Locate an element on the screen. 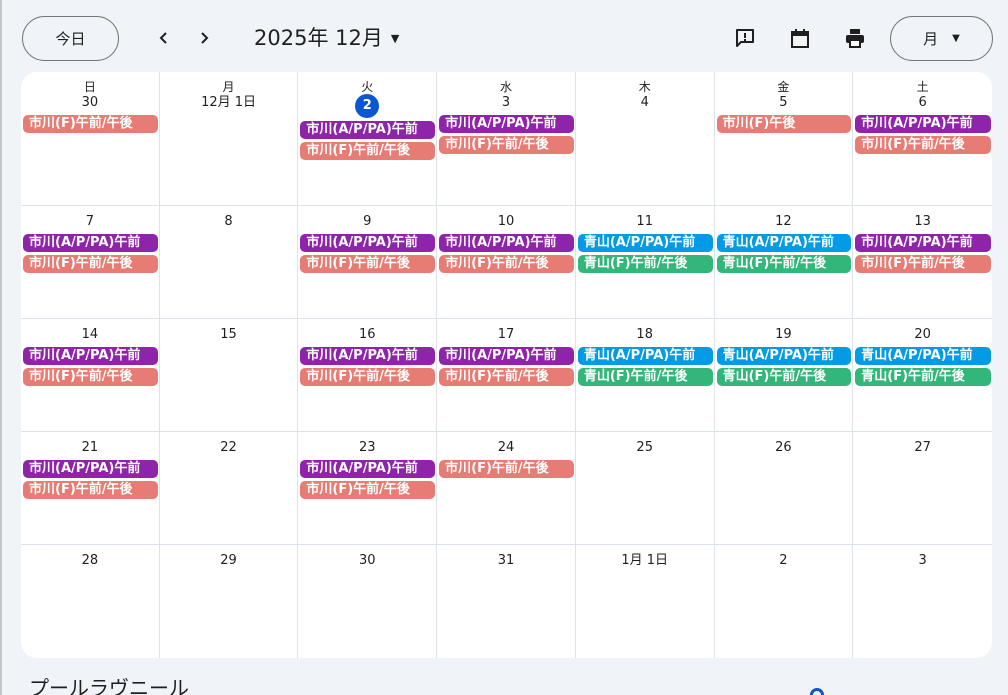  day-cell: 27 is located at coordinates (922, 488).